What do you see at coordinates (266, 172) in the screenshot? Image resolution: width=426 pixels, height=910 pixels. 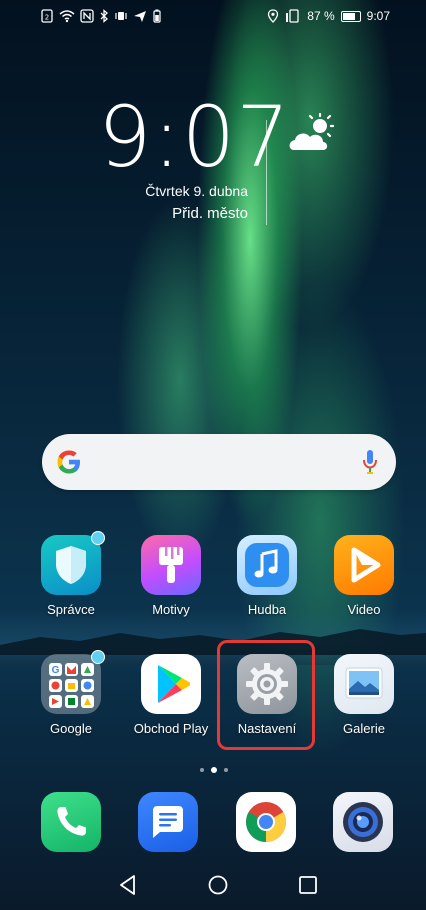 I see `clock-divider` at bounding box center [266, 172].